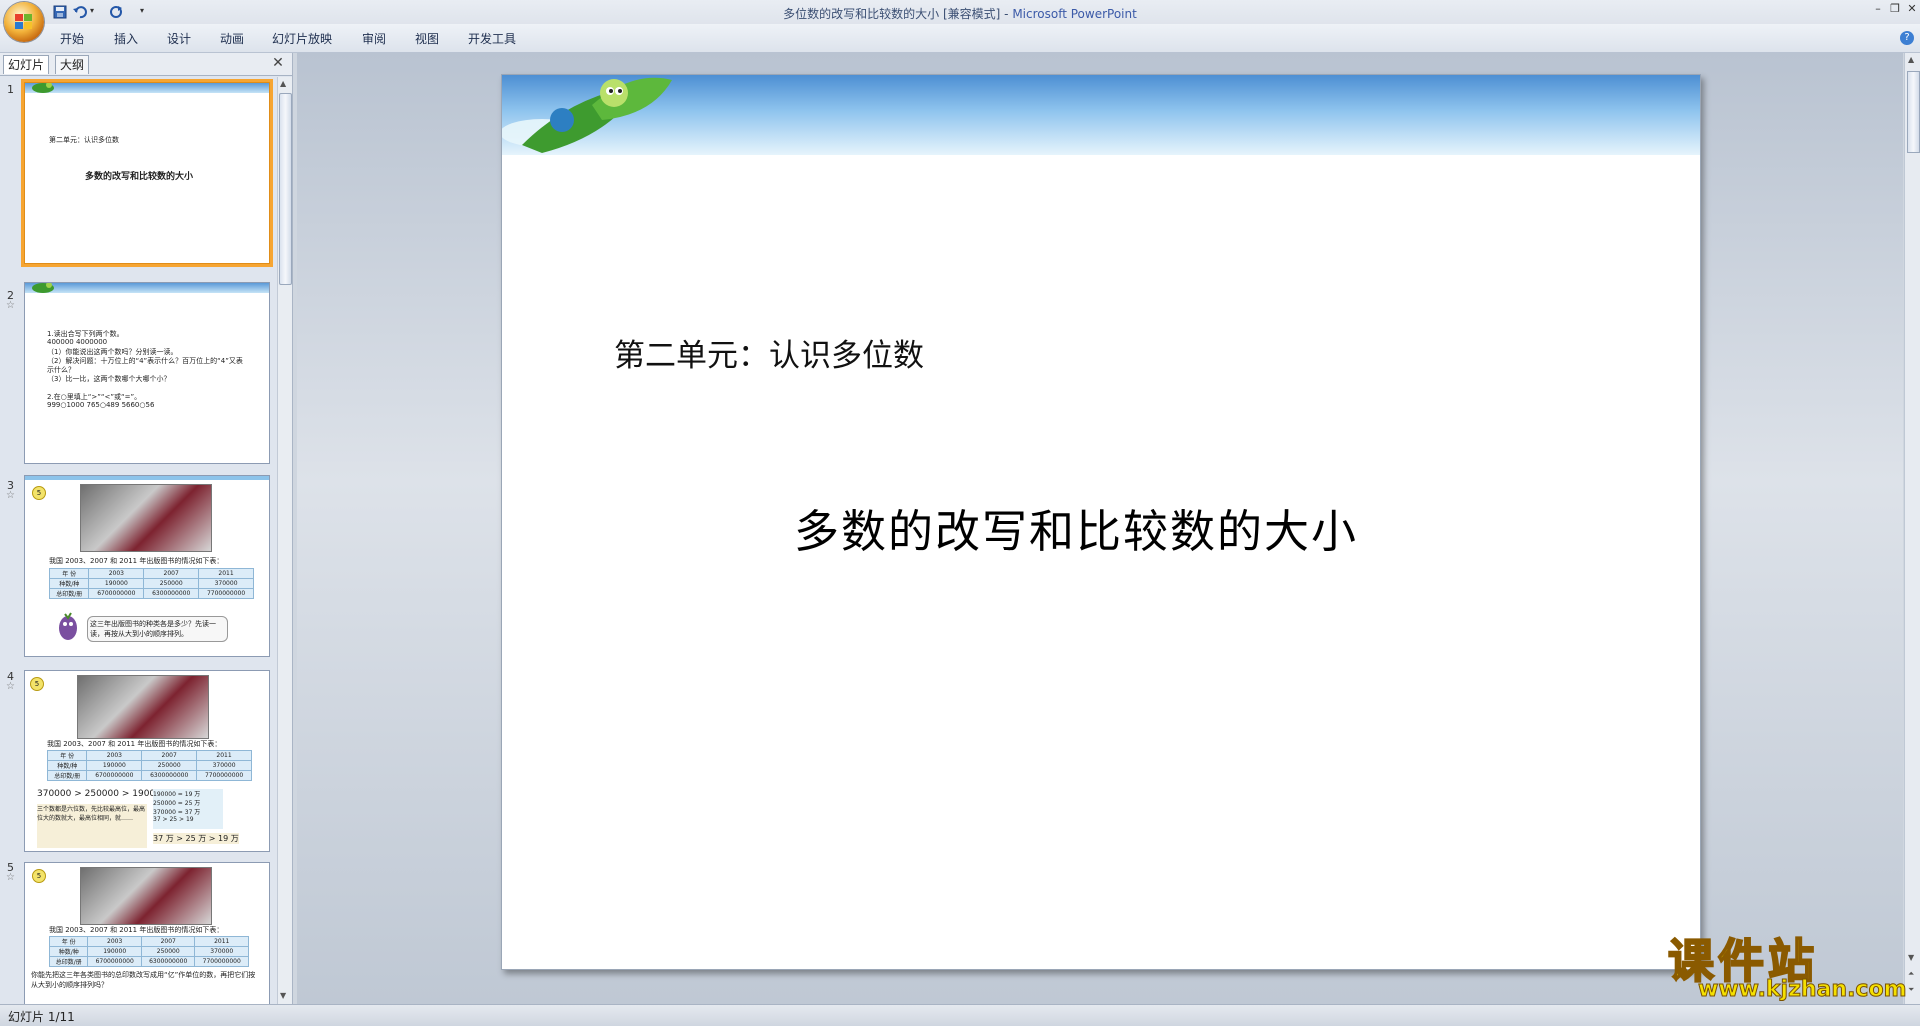 This screenshot has width=1920, height=1026. What do you see at coordinates (427, 38) in the screenshot?
I see `tab-view: 视图` at bounding box center [427, 38].